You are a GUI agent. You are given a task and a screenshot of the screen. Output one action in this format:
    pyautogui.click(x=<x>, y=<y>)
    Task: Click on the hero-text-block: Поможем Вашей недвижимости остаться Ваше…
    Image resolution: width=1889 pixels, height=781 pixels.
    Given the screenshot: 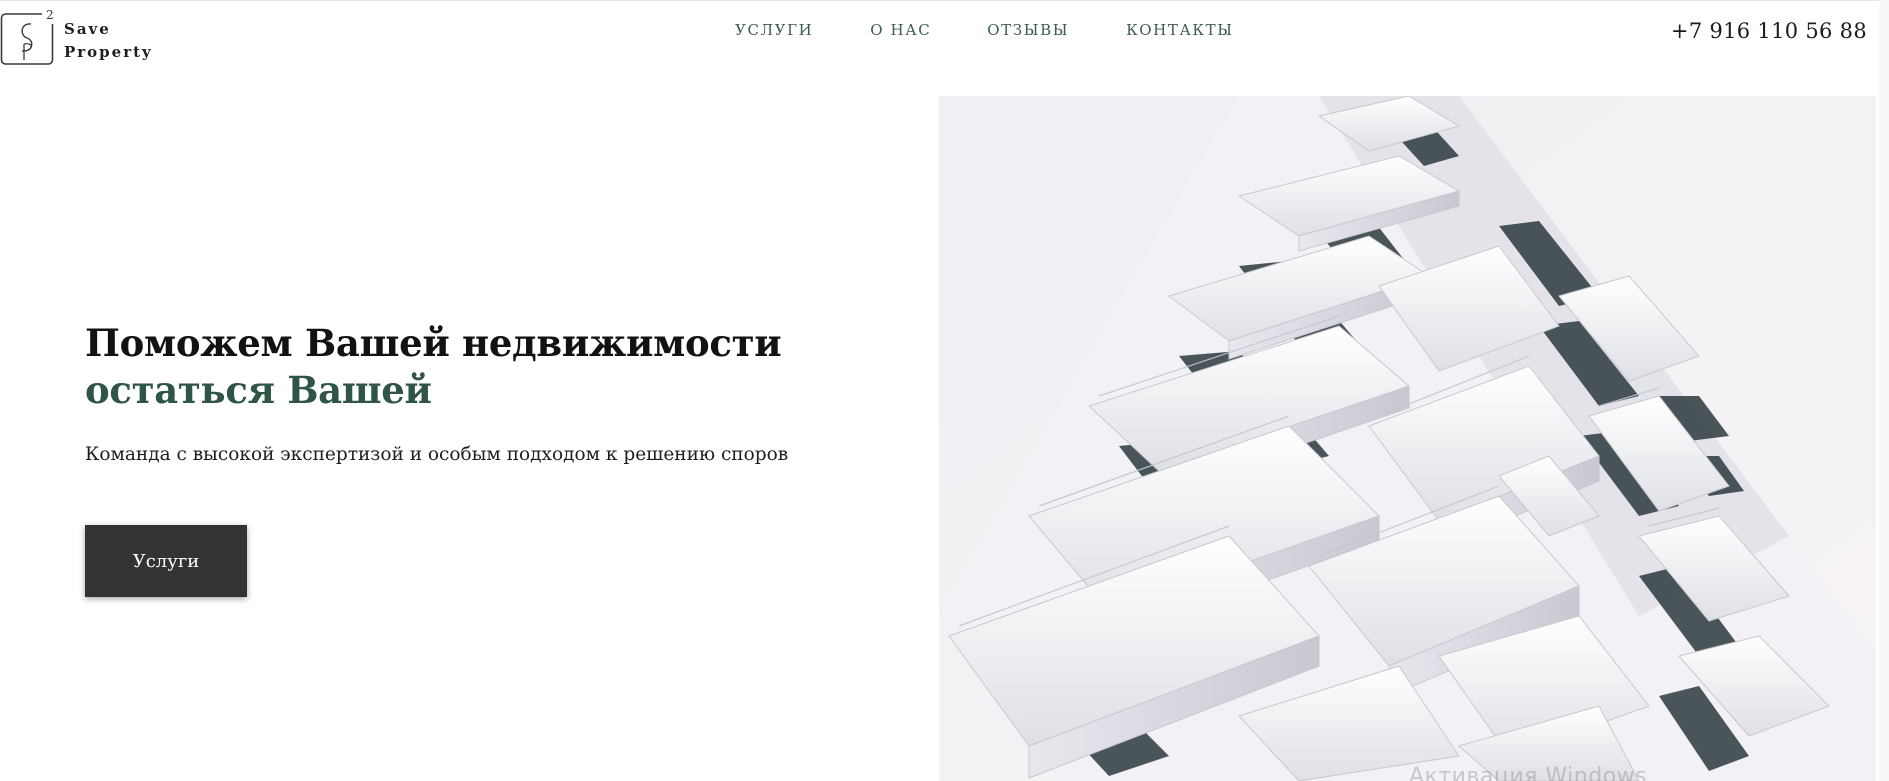 What is the action you would take?
    pyautogui.click(x=495, y=392)
    